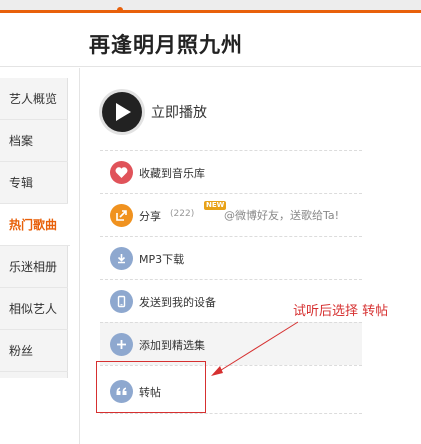 This screenshot has width=421, height=444. What do you see at coordinates (281, 215) in the screenshot?
I see `share-hint: @微博好友，送歌给Ta!` at bounding box center [281, 215].